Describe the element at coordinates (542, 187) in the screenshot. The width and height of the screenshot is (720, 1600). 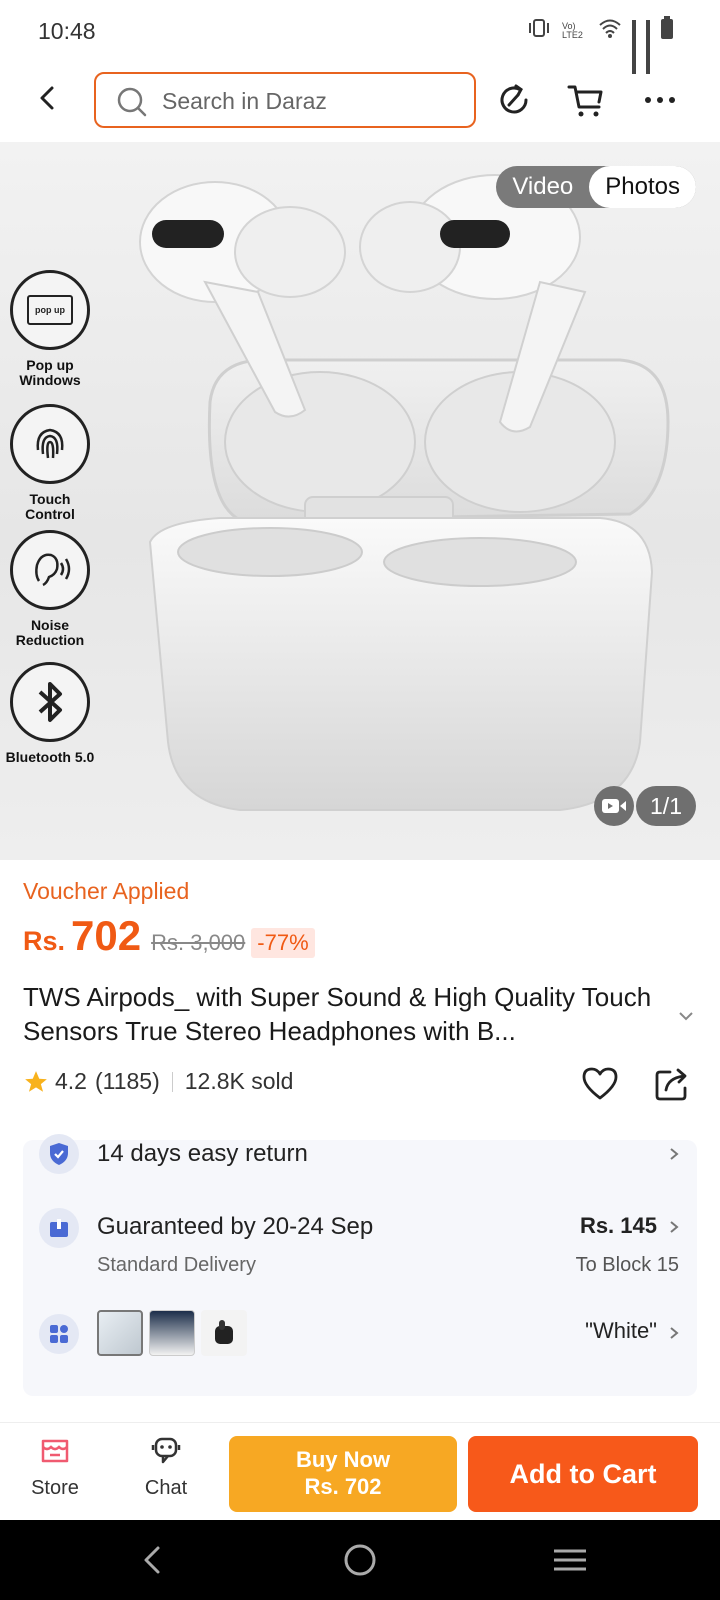
I see `tab-video: Video` at that location.